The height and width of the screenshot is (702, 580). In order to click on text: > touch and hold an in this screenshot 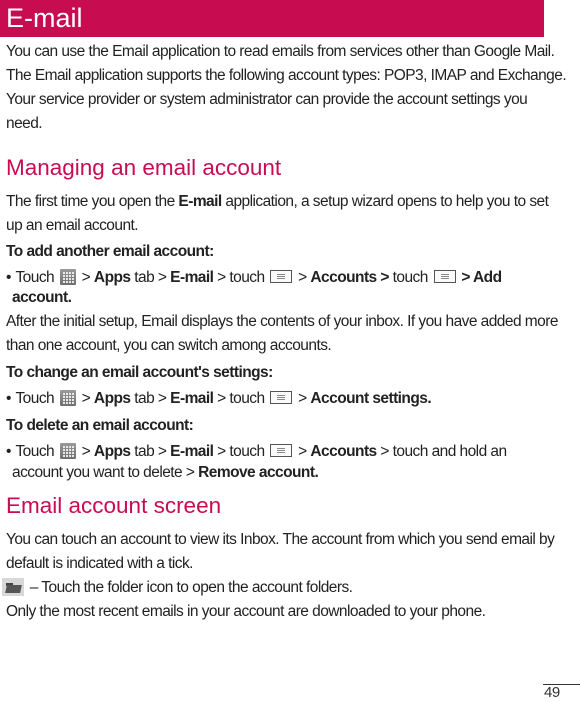, I will do `click(441, 451)`.